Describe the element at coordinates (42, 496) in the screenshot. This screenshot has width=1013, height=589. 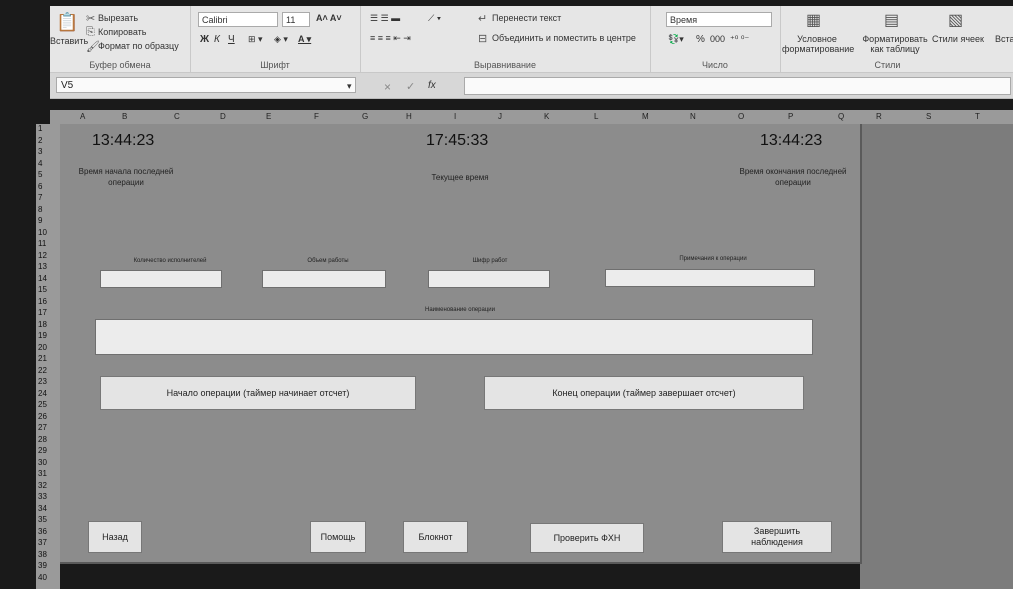
I see `row-header-33: 33` at that location.